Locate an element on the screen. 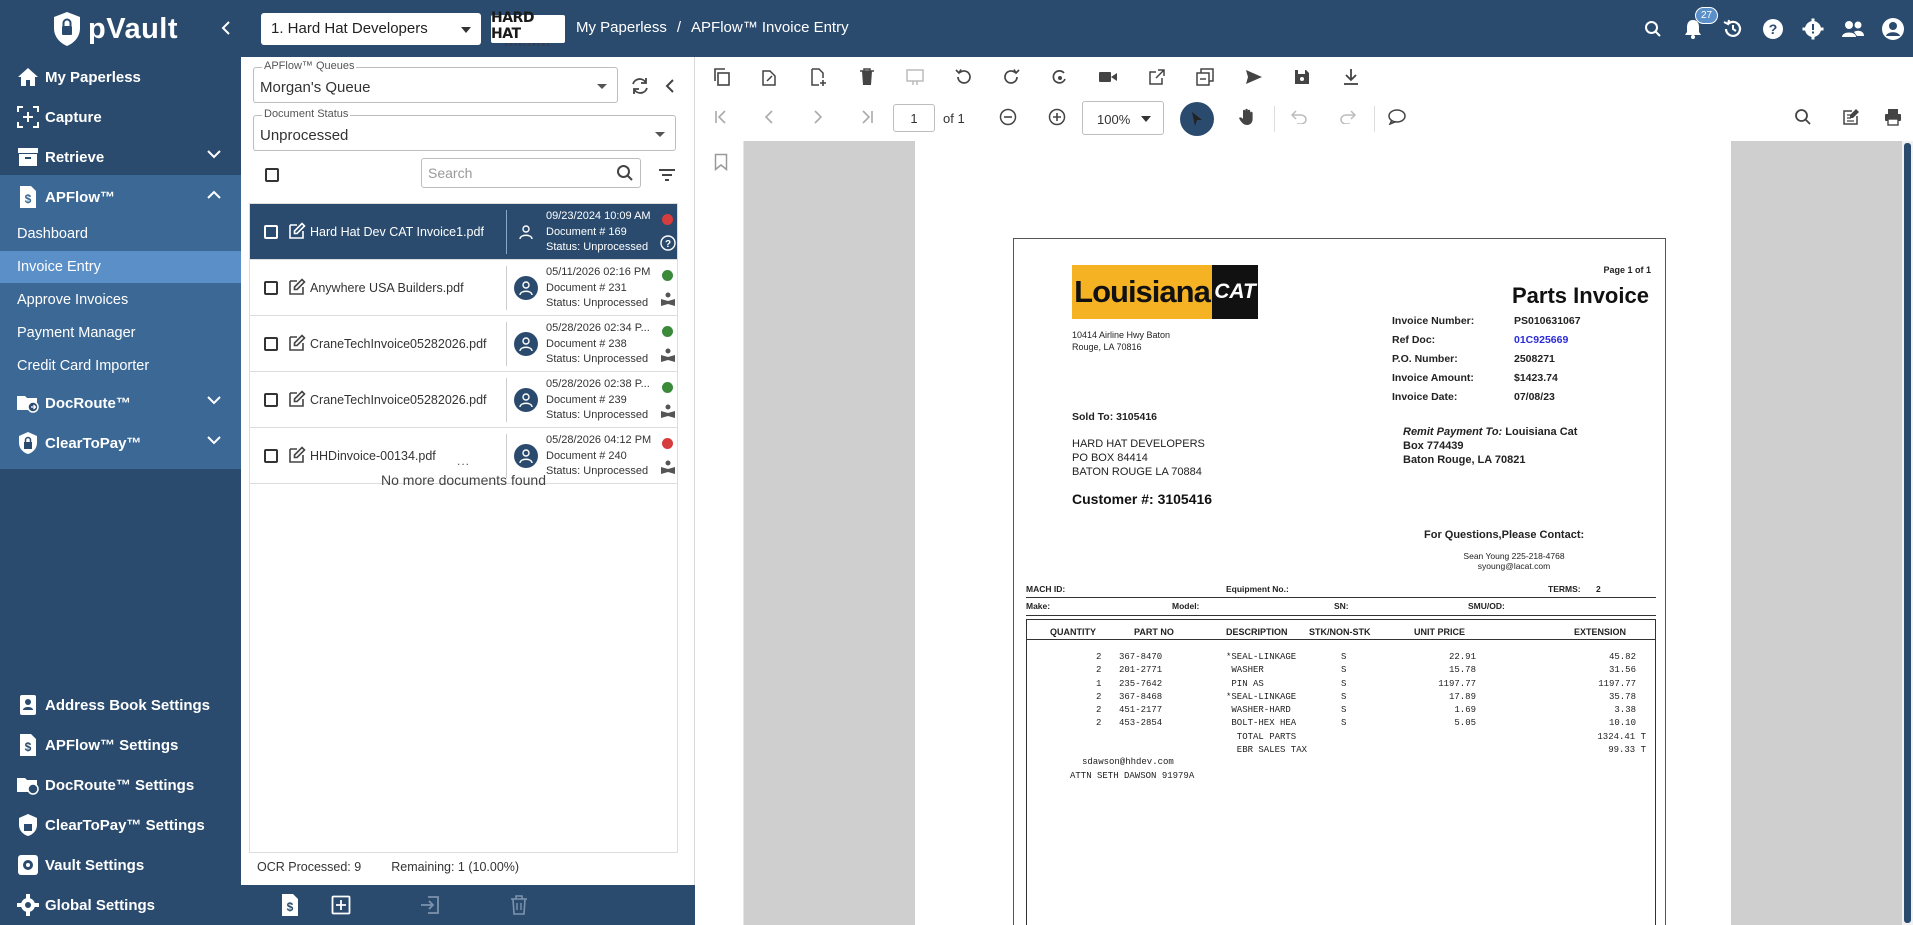  help-button: ? is located at coordinates (1773, 28).